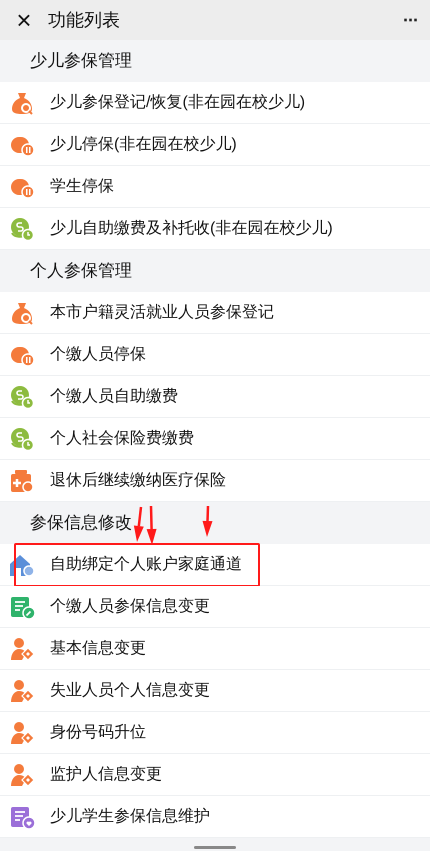 This screenshot has height=851, width=430. I want to click on menu-item: 少儿学生参保信息维护, so click(215, 817).